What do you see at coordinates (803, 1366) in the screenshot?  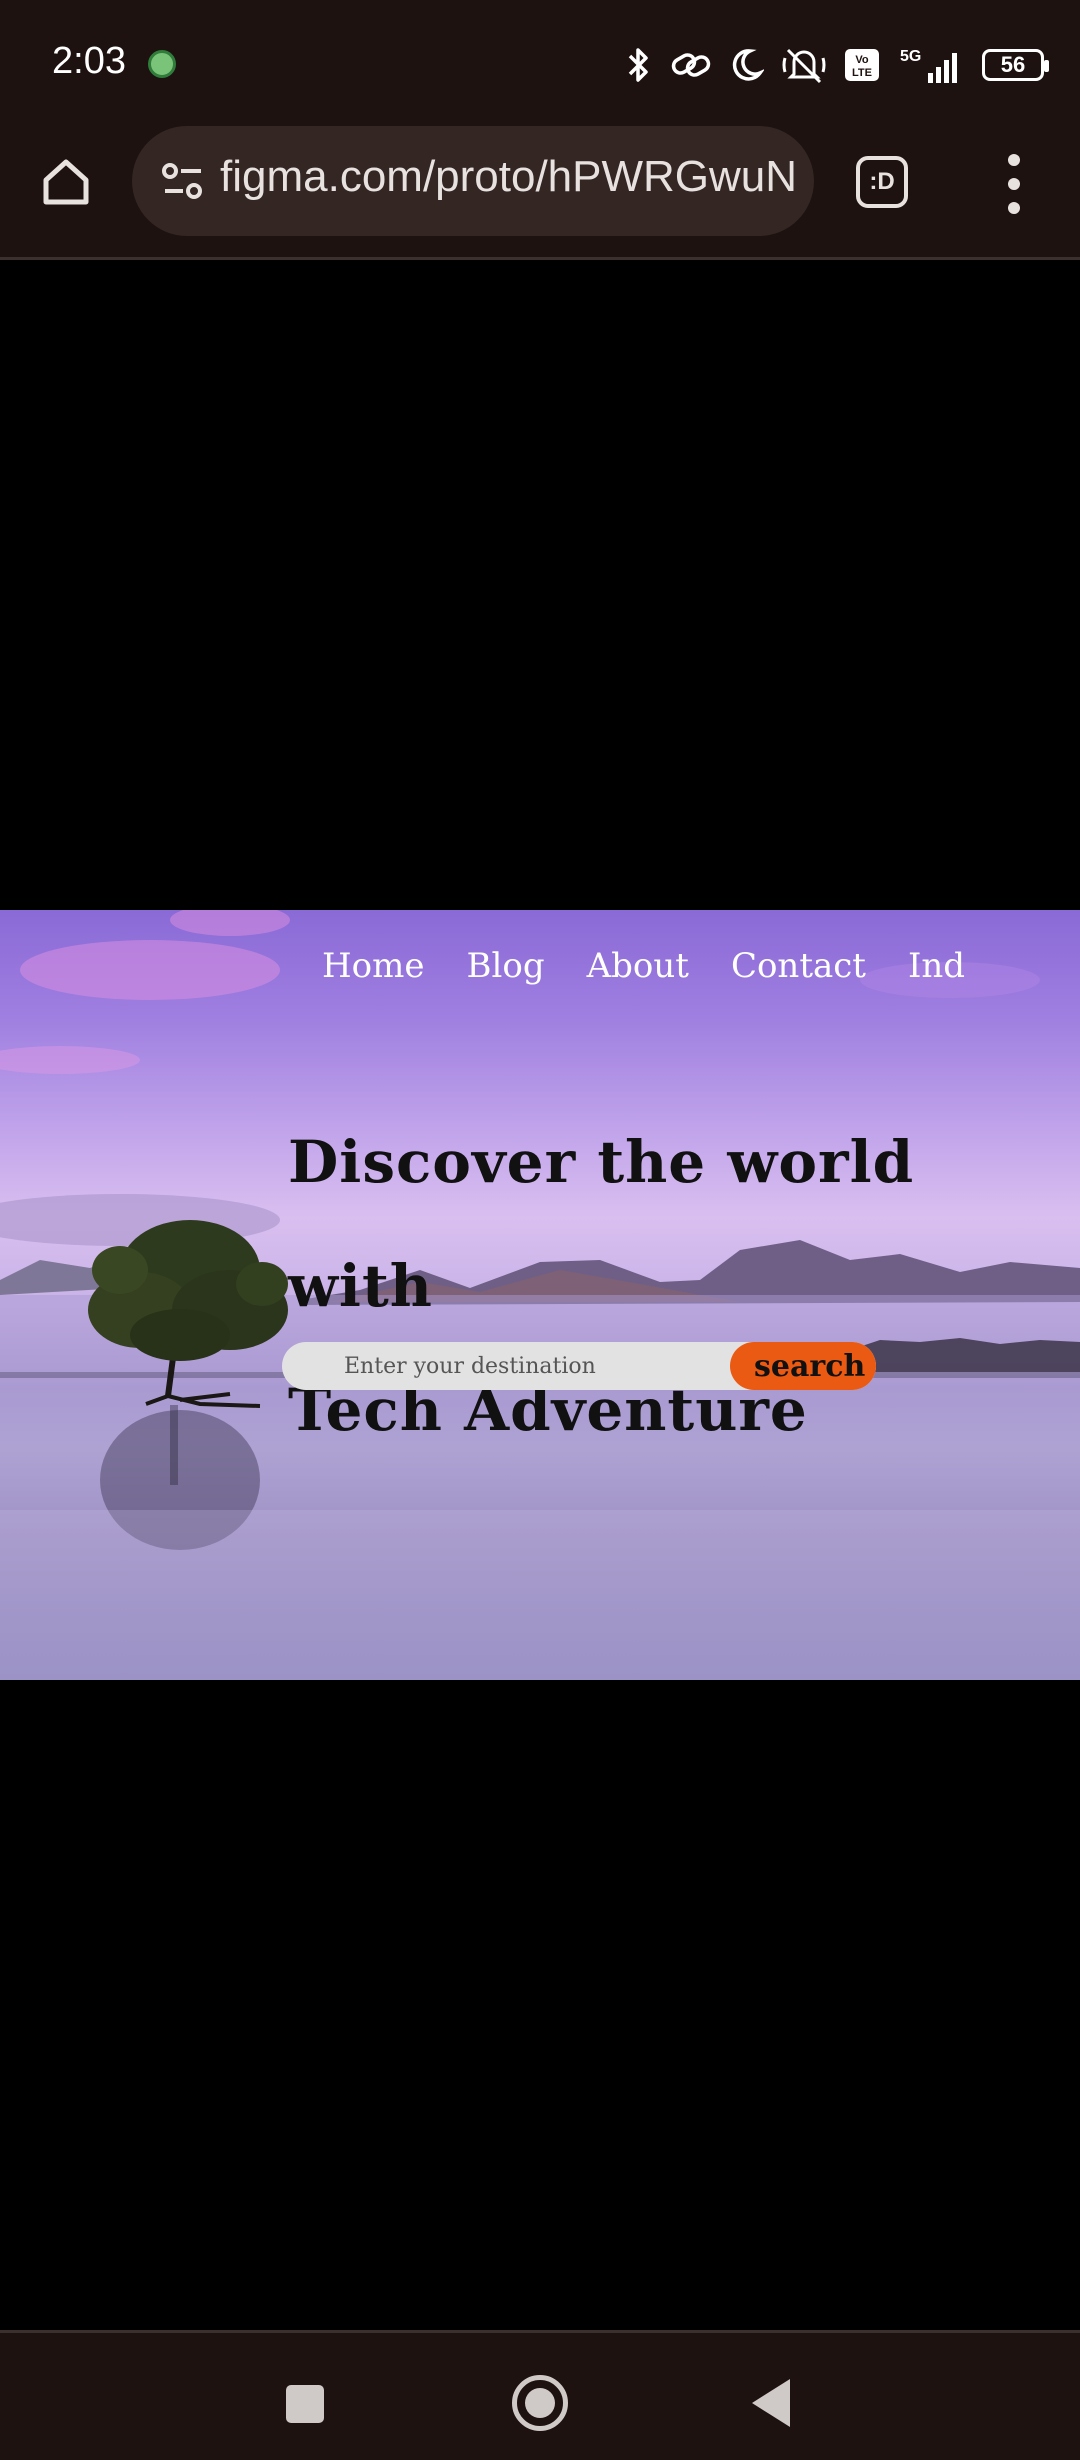 I see `search-button: search` at bounding box center [803, 1366].